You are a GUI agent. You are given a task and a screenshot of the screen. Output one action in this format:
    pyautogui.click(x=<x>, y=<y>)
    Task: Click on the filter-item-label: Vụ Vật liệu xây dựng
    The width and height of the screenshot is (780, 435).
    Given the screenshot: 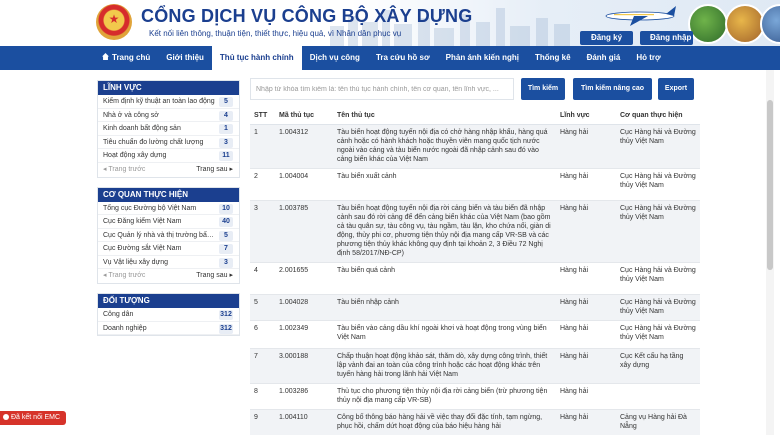 What is the action you would take?
    pyautogui.click(x=136, y=262)
    